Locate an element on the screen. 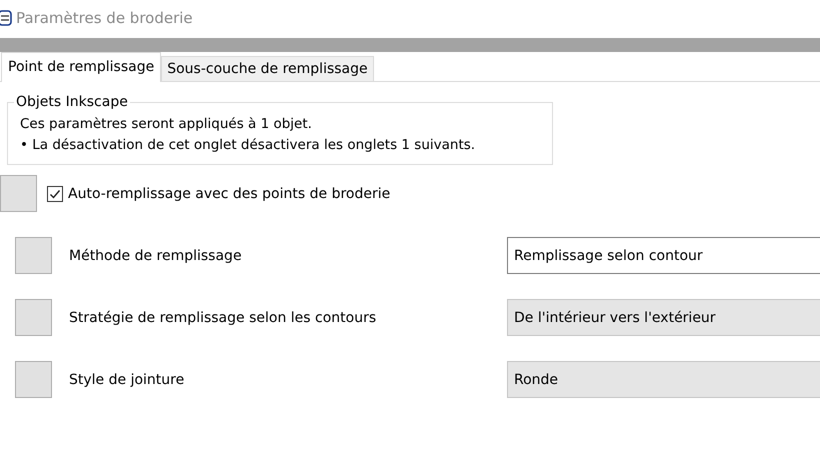 Image resolution: width=820 pixels, height=459 pixels. window-title: Paramètres de broderie is located at coordinates (104, 18).